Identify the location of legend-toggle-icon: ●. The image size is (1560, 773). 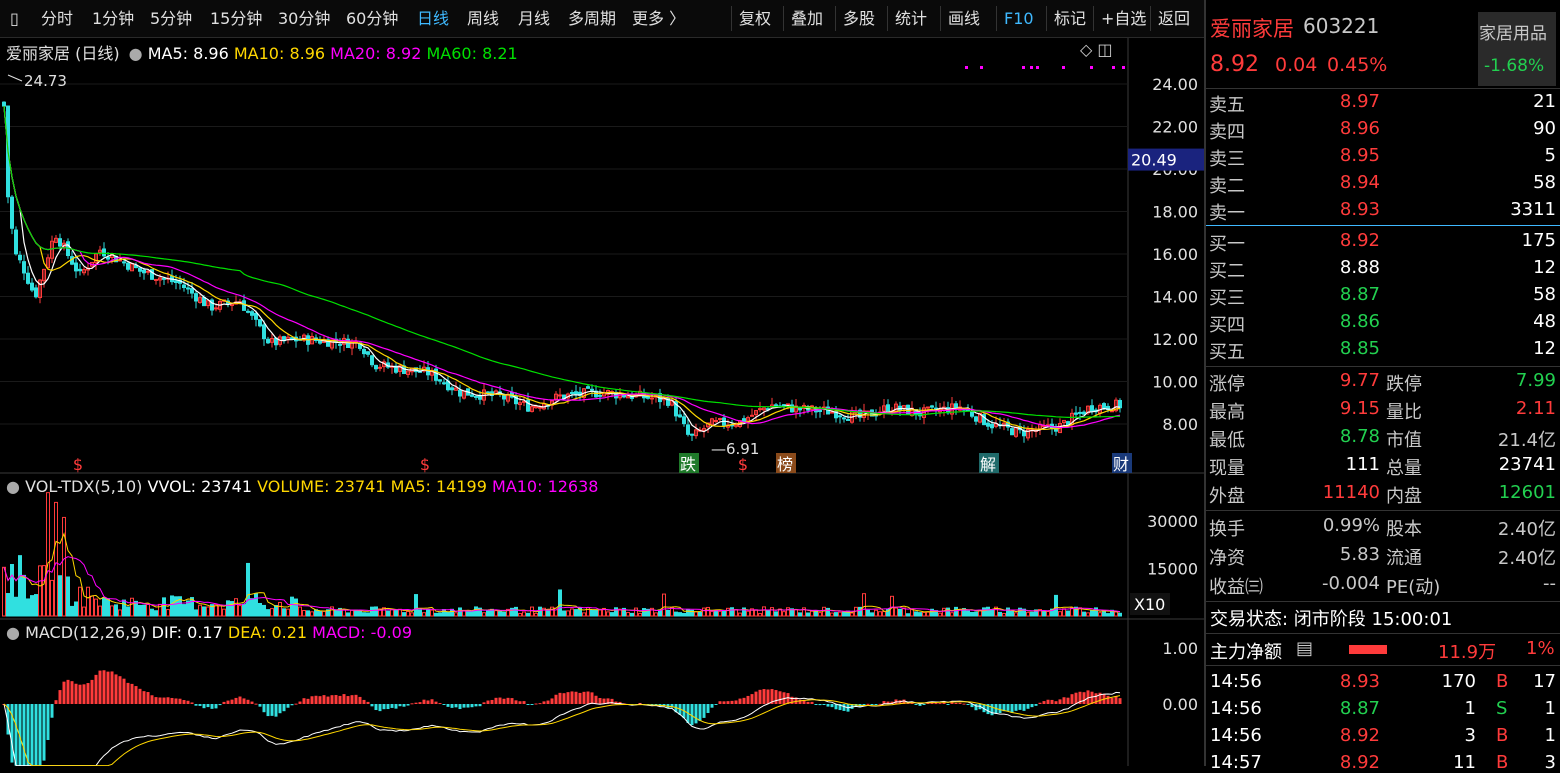
(136, 53).